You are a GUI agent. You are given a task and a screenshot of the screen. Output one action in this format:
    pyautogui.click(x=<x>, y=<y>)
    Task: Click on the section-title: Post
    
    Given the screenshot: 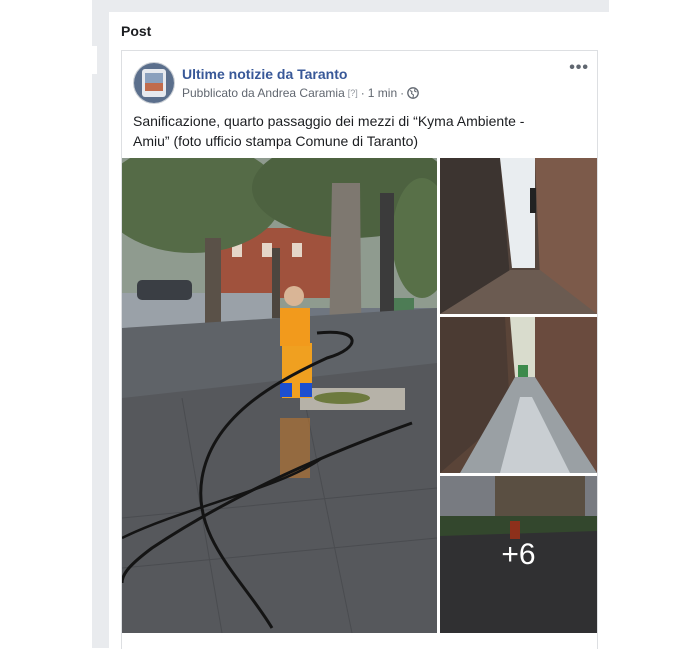 What is the action you would take?
    pyautogui.click(x=136, y=31)
    